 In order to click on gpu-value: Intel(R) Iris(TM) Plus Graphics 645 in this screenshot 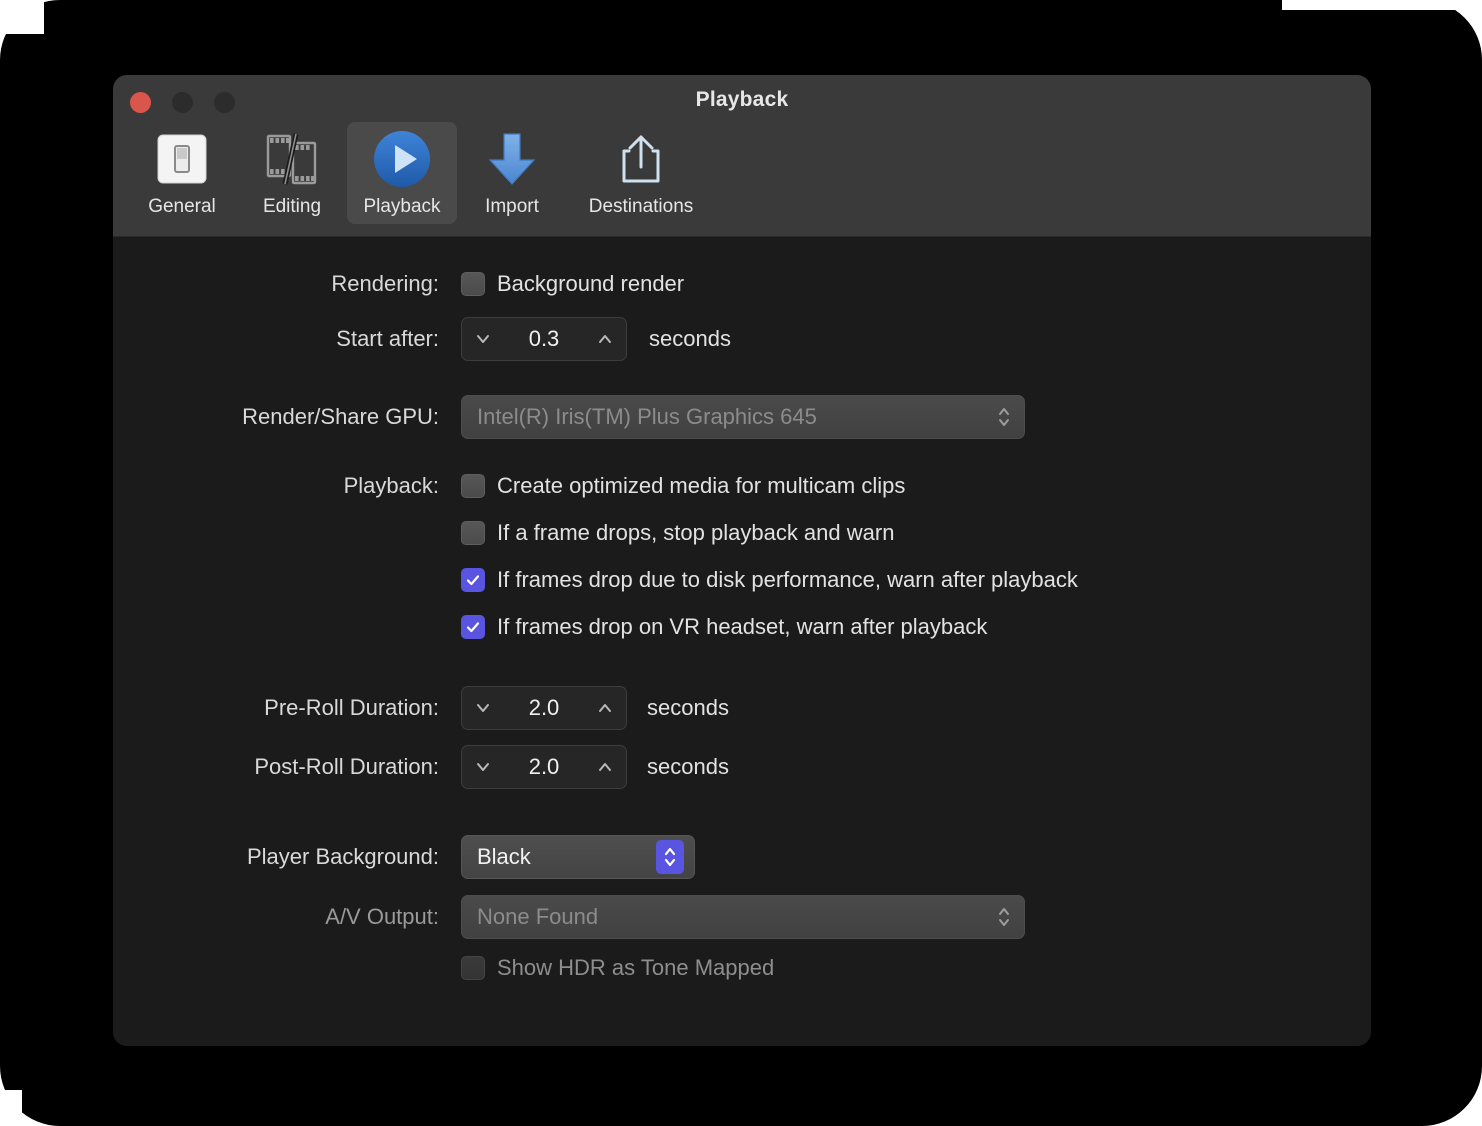, I will do `click(647, 416)`.